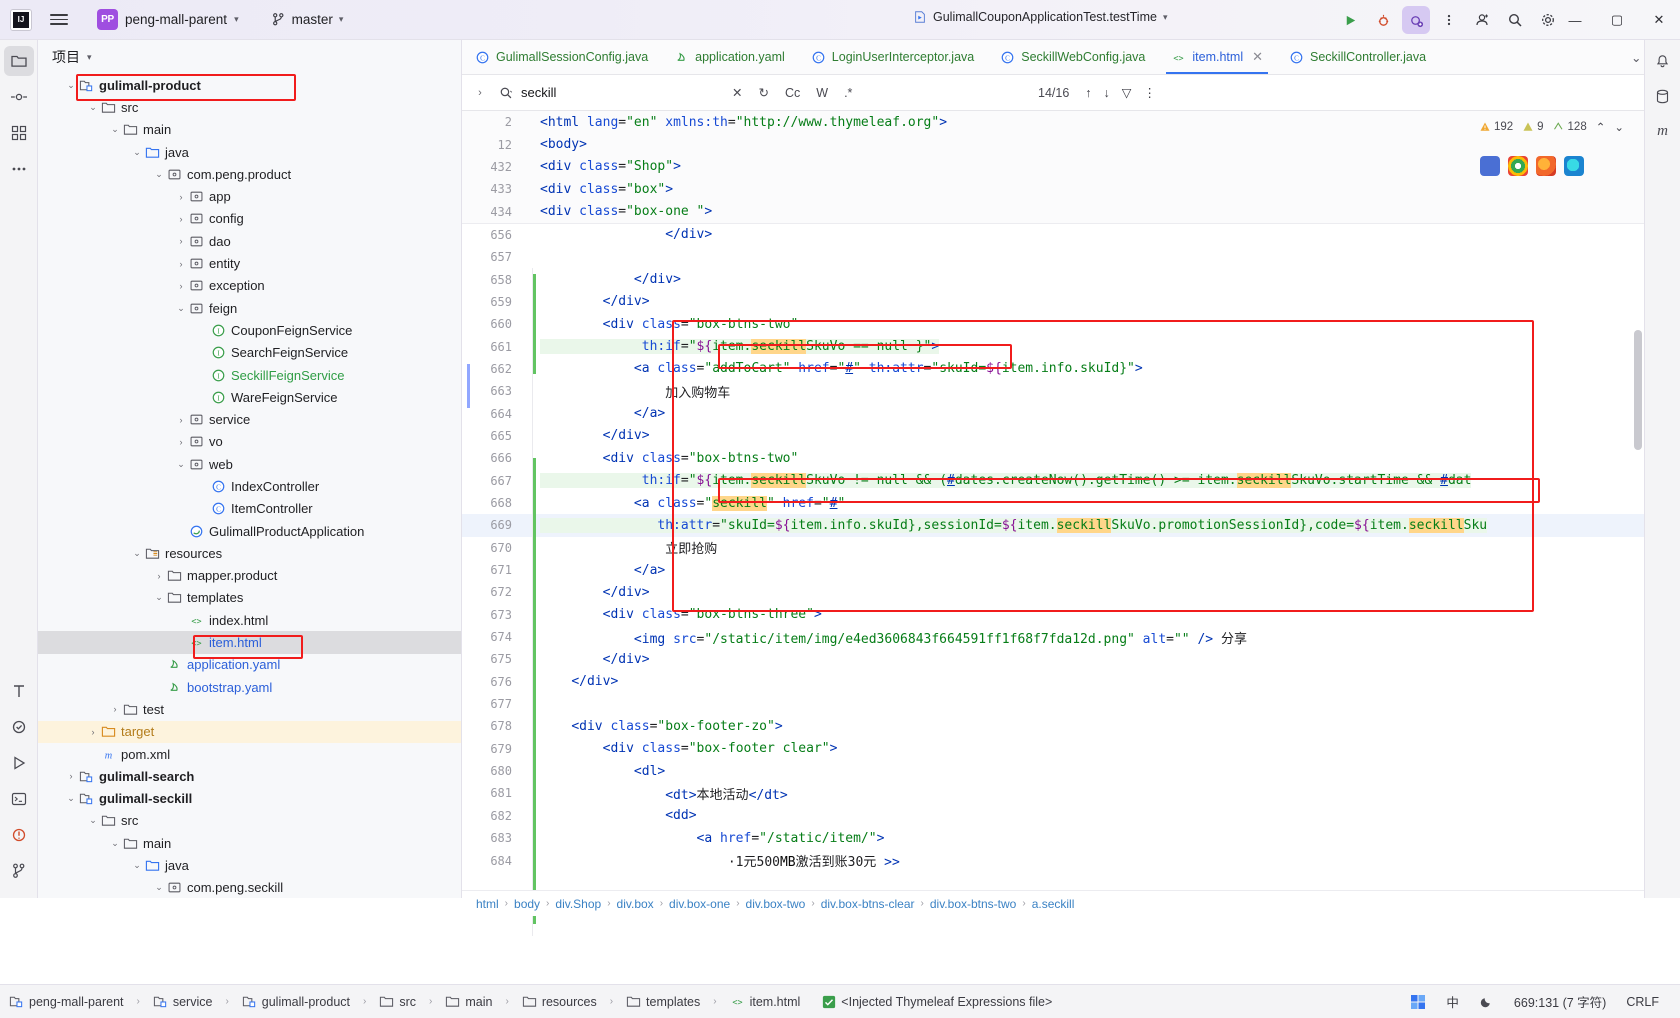  I want to click on editor-tab-gulimallsessionconfig-java: C GulimallSessionConfig.java, so click(561, 57).